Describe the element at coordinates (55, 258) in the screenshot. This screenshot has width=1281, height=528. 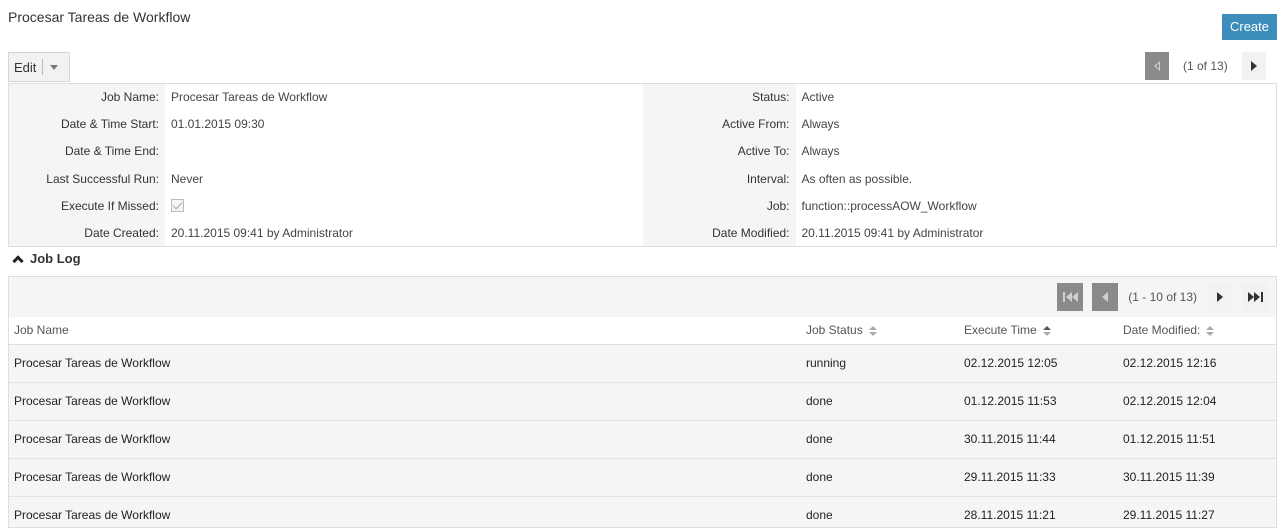
I see `job-log-title: Job Log` at that location.